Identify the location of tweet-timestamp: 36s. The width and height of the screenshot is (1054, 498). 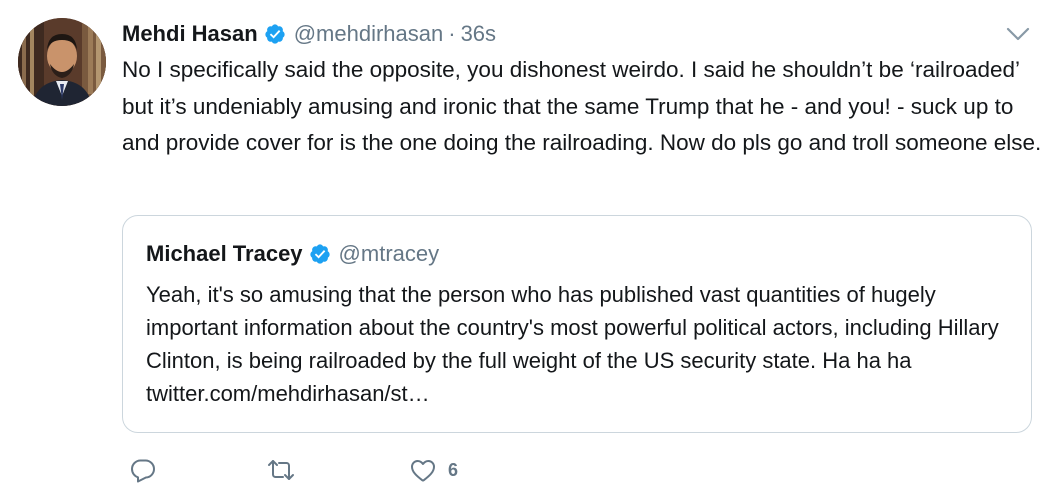
(478, 34).